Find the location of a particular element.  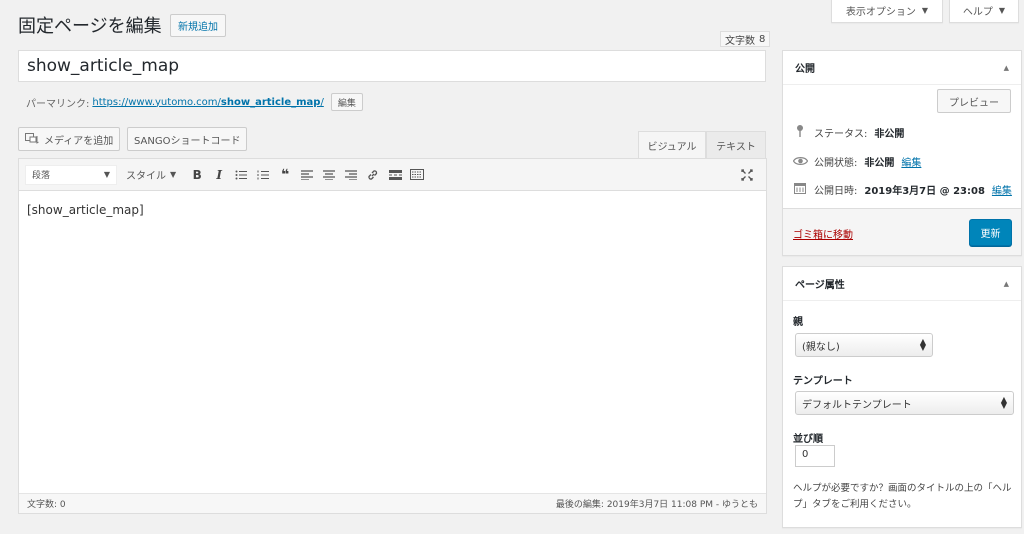

date-edit-link: 編集 is located at coordinates (1002, 189).